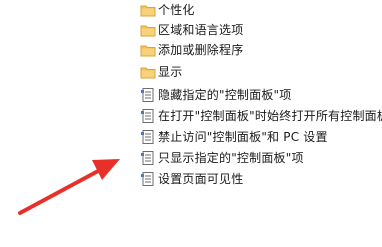 Image resolution: width=382 pixels, height=247 pixels. Describe the element at coordinates (261, 179) in the screenshot. I see `policy-item-page-visibility: 设置页面可见性` at that location.